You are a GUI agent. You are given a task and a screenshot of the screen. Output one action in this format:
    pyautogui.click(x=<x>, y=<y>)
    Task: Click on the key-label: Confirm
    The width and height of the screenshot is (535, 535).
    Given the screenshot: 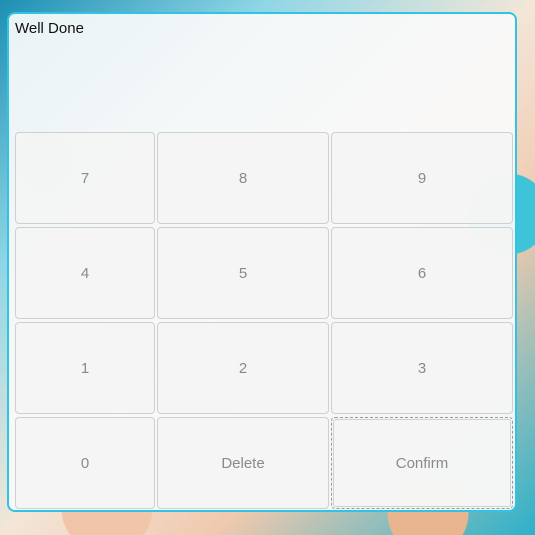 What is the action you would take?
    pyautogui.click(x=422, y=463)
    